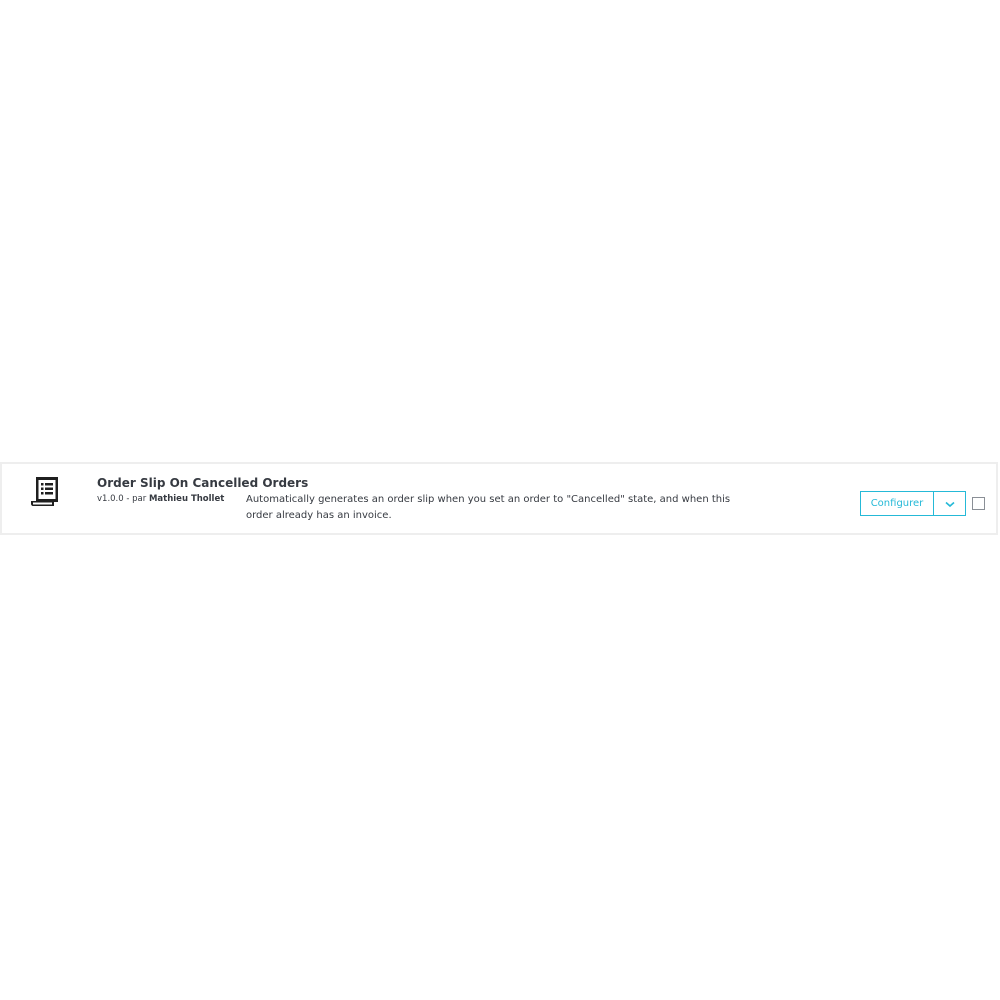 The width and height of the screenshot is (1000, 1000). I want to click on module-meta: v1.0.0 - par Mathieu Thollet, so click(160, 499).